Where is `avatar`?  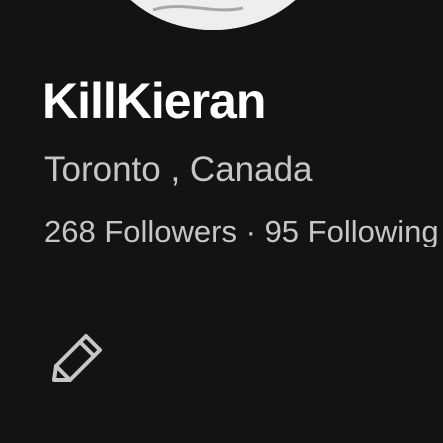
avatar is located at coordinates (213, 15).